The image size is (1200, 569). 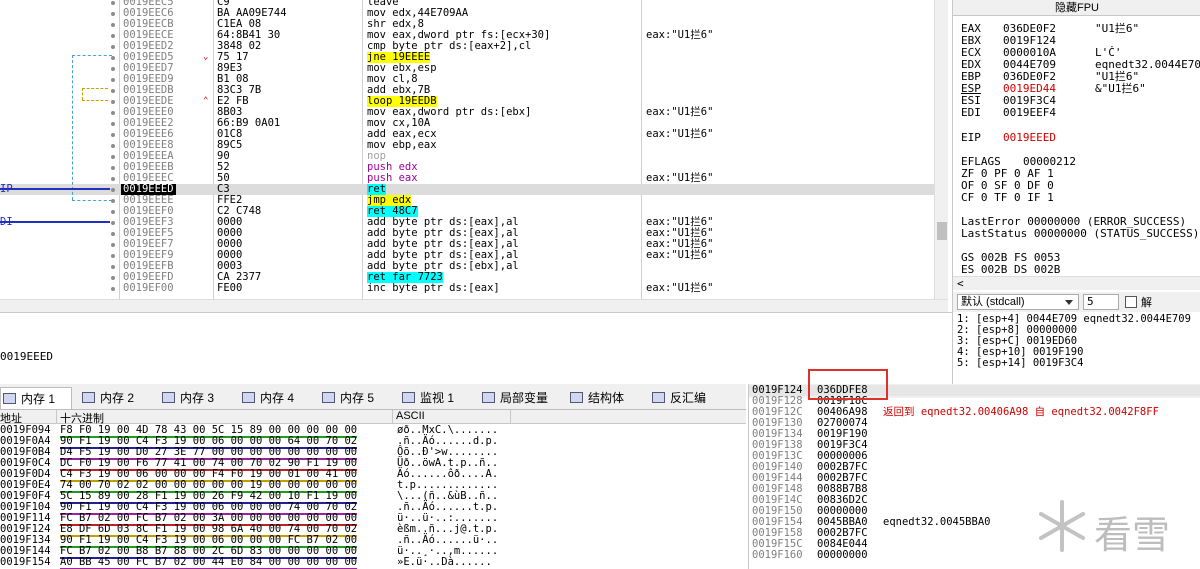 I want to click on watermark-text: 看雪, so click(x=1132, y=536).